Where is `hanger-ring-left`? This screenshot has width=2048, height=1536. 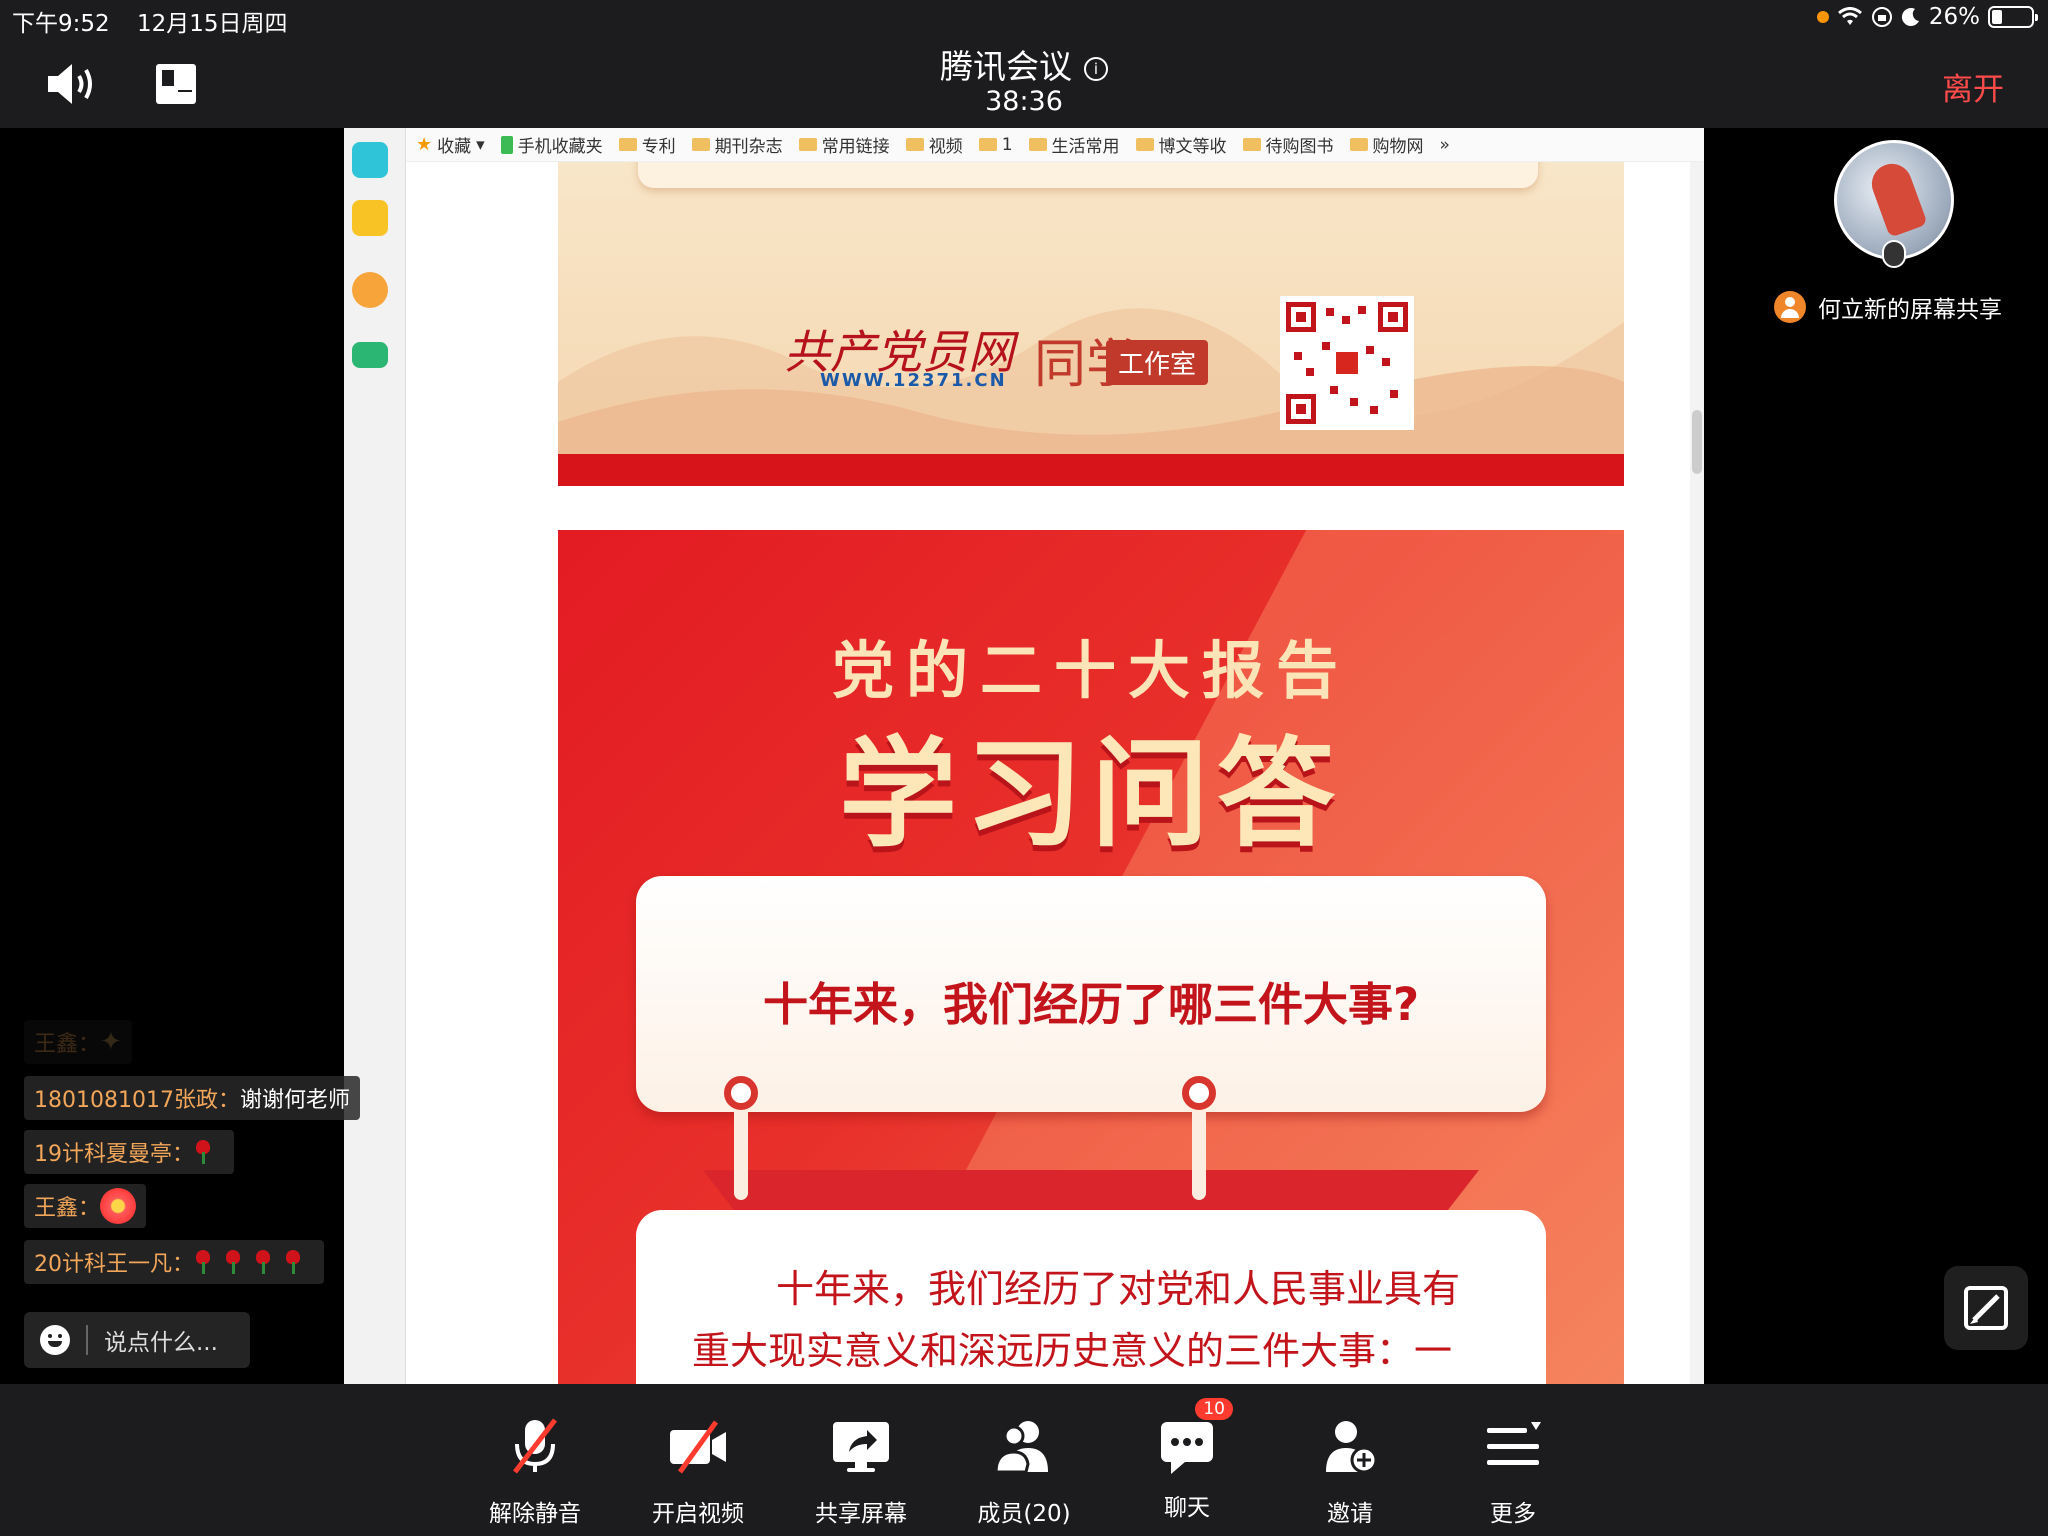
hanger-ring-left is located at coordinates (741, 1093).